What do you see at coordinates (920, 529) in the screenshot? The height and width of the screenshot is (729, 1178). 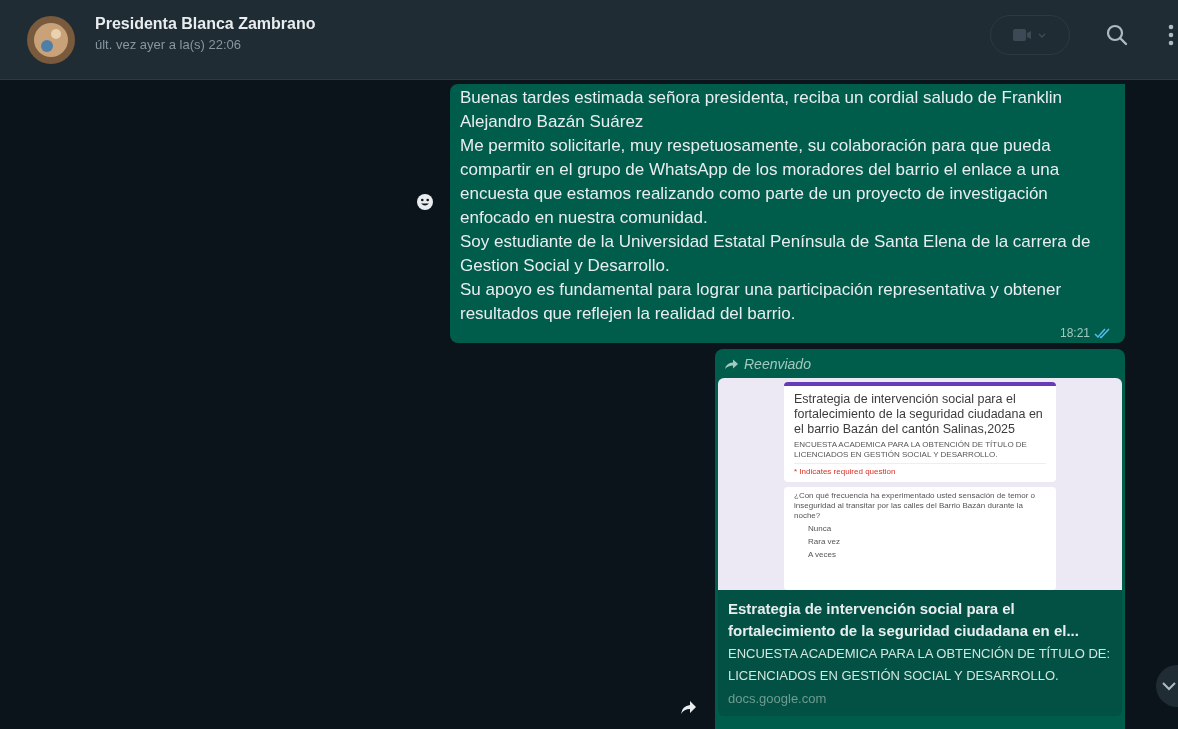 I see `form-option: Nunca` at bounding box center [920, 529].